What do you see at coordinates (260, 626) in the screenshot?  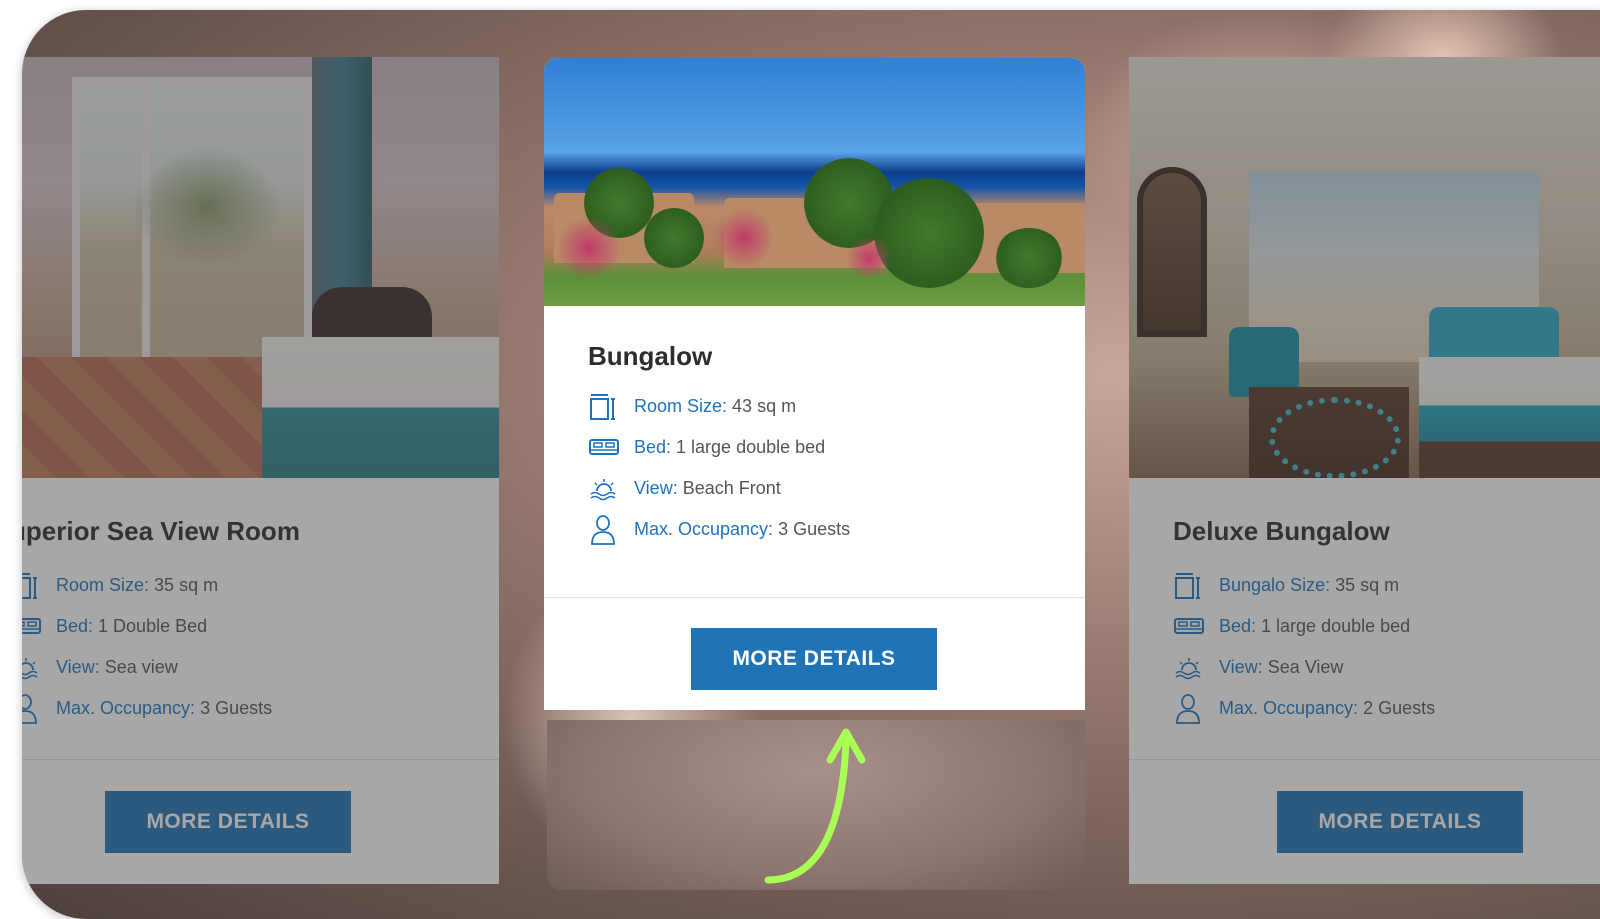 I see `feature-bed: Bed: 1 Double Bed` at bounding box center [260, 626].